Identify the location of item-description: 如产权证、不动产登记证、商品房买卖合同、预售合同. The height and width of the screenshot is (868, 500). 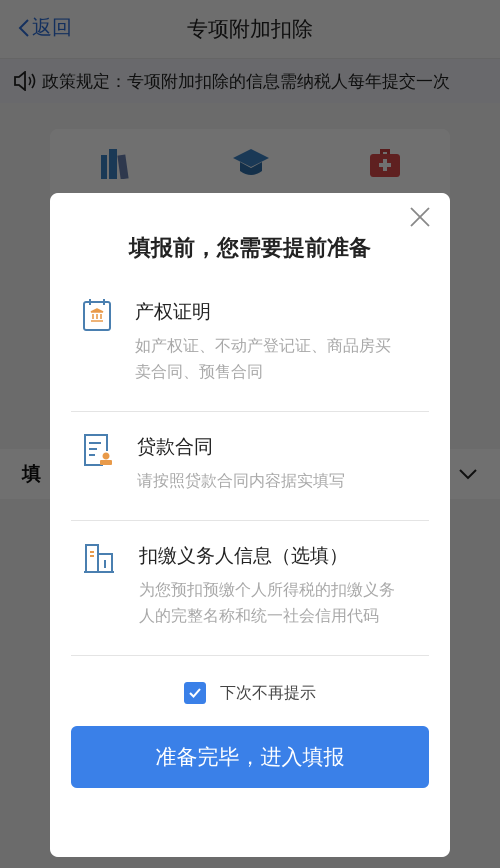
(263, 359).